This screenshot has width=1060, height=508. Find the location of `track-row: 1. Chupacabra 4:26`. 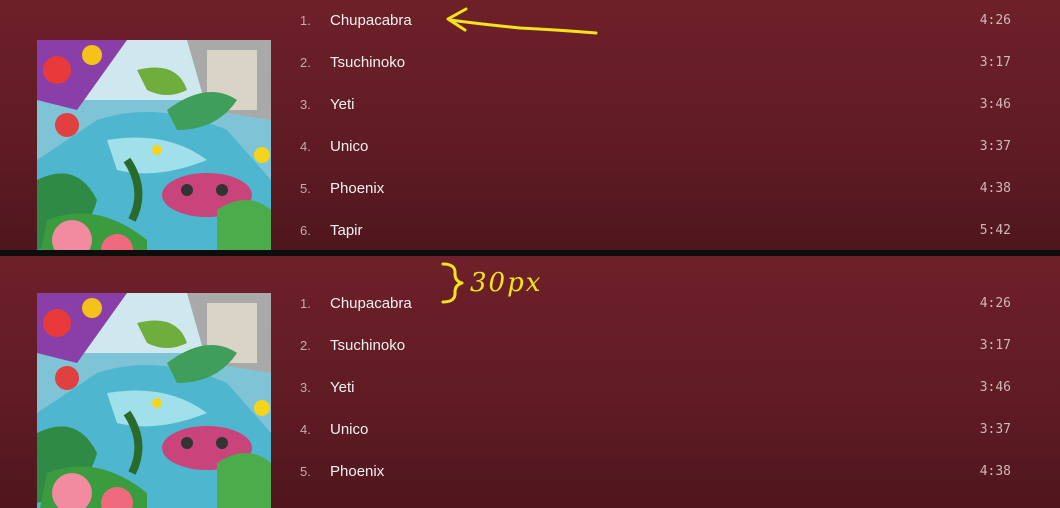

track-row: 1. Chupacabra 4:26 is located at coordinates (530, 21).